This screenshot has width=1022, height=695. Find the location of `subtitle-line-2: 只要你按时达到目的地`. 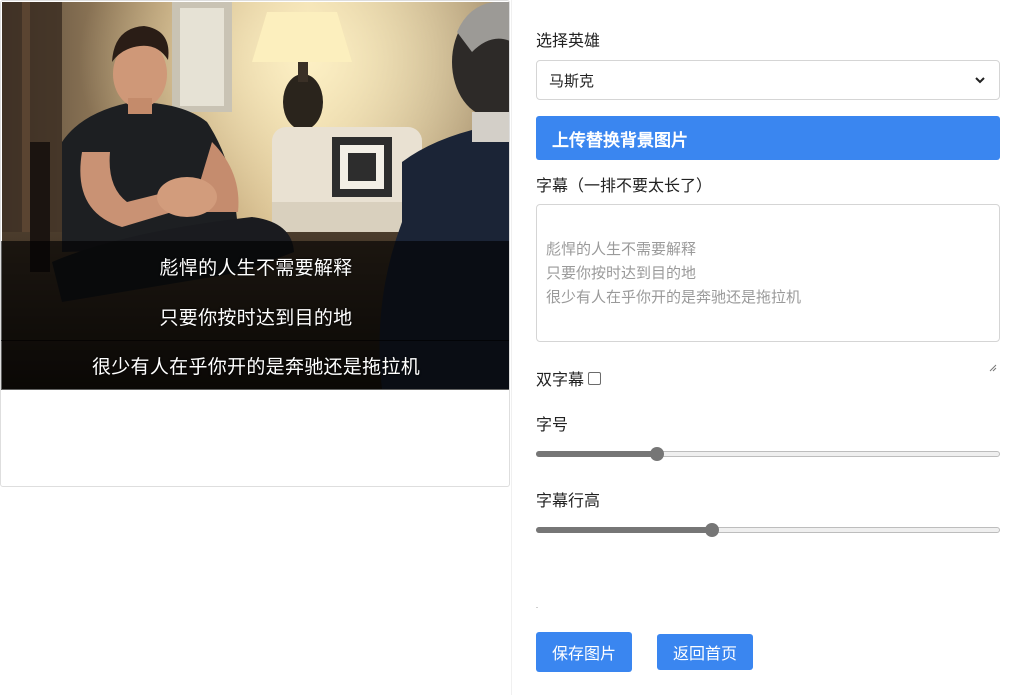

subtitle-line-2: 只要你按时达到目的地 is located at coordinates (255, 316).